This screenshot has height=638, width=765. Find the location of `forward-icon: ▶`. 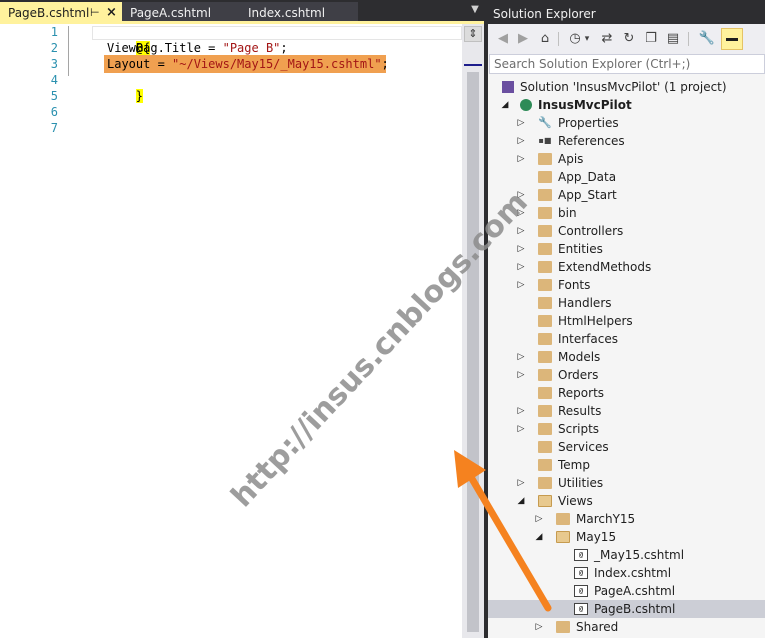

forward-icon: ▶ is located at coordinates (523, 39).